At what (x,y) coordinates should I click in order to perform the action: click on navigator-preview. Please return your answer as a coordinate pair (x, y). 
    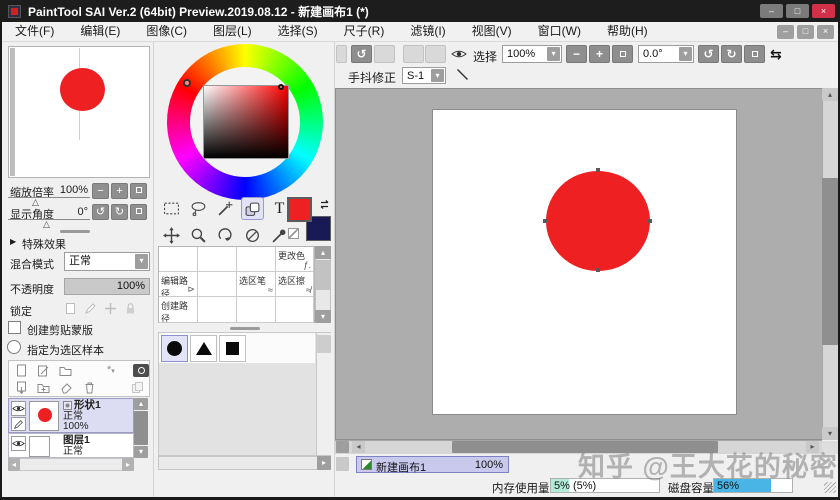
    Looking at the image, I should click on (79, 112).